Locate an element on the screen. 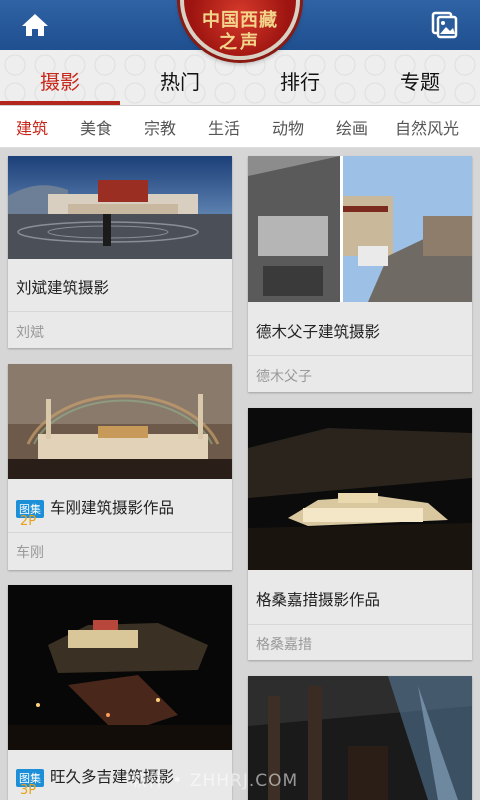 The image size is (480, 800). photo-card: 格桑嘉措摄影作品 格桑嘉措 is located at coordinates (360, 534).